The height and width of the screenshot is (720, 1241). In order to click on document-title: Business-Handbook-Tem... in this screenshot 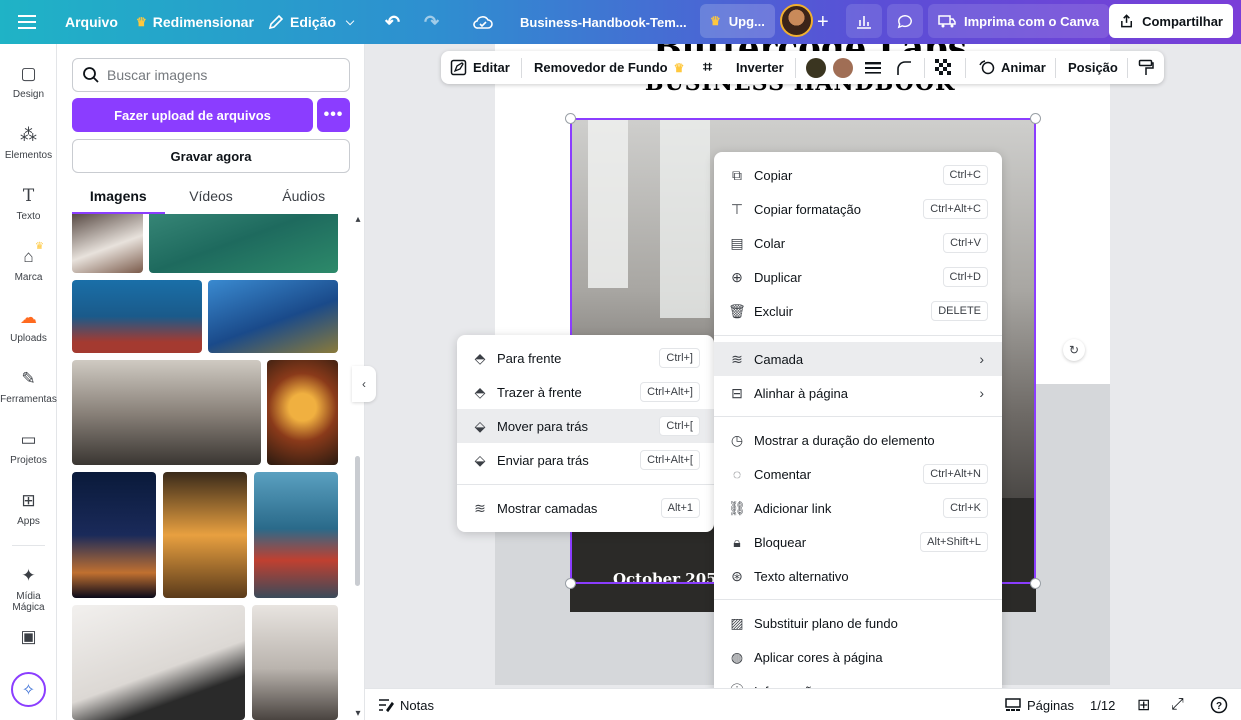, I will do `click(603, 22)`.